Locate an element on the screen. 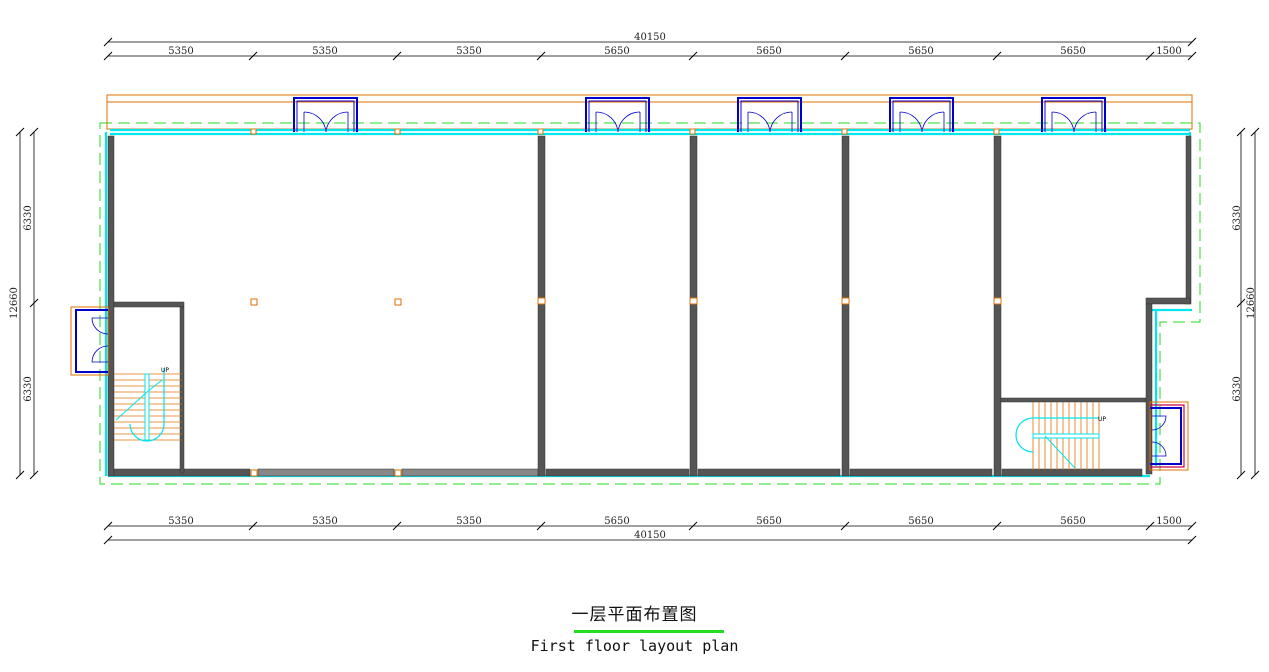 This screenshot has height=672, width=1269. top-total-dimension: 40150 is located at coordinates (650, 37).